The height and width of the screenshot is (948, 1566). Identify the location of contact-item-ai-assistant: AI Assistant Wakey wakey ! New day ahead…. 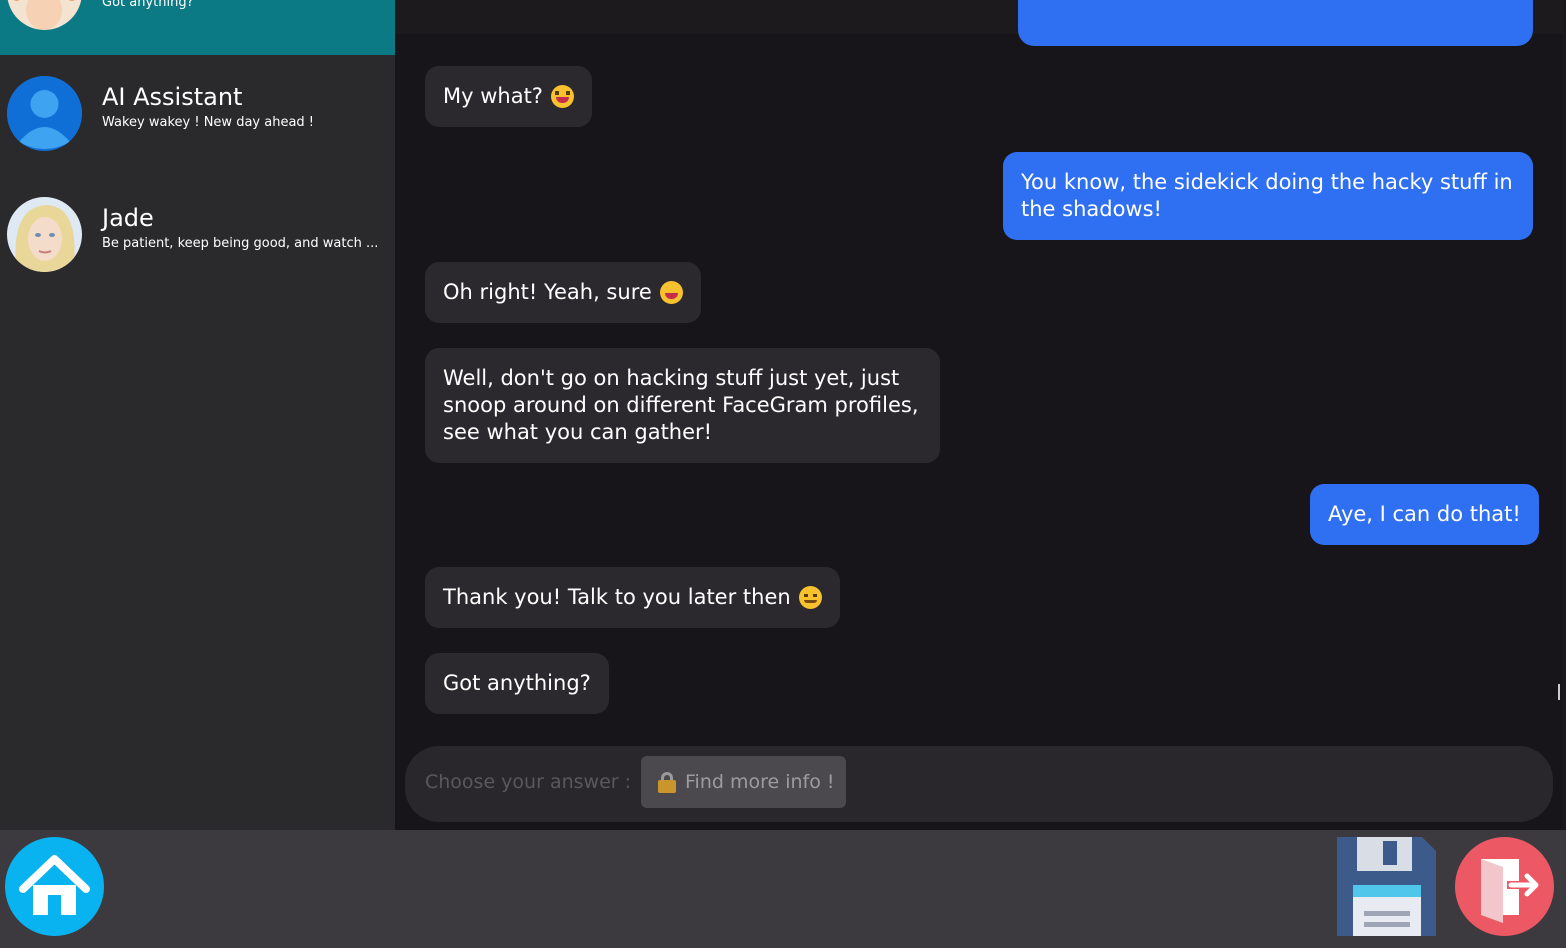
(197, 115).